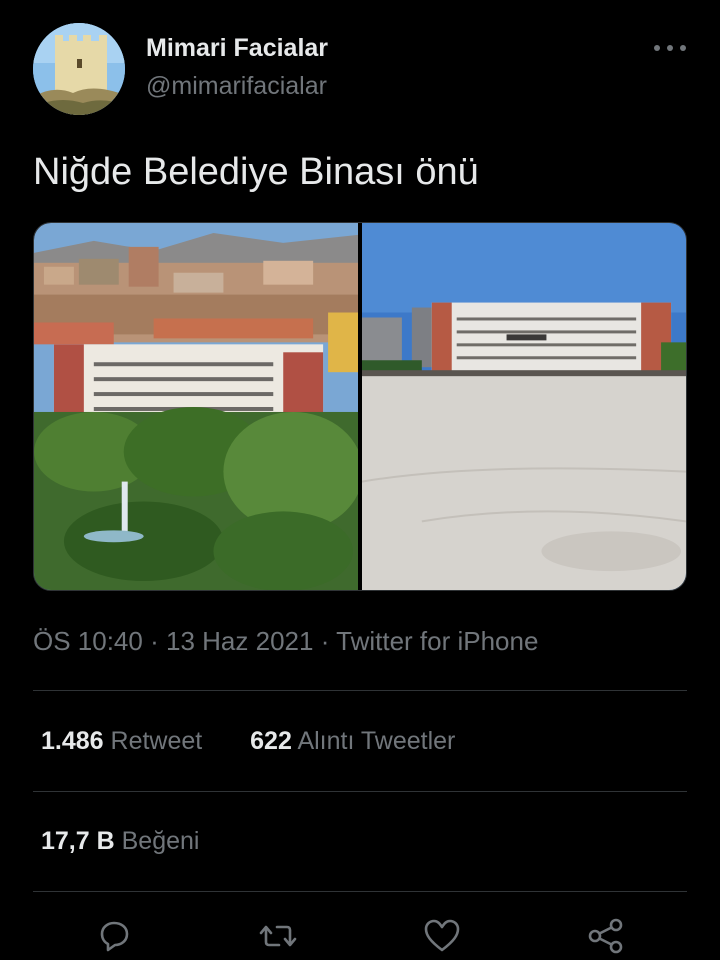  I want to click on heart-icon, so click(442, 935).